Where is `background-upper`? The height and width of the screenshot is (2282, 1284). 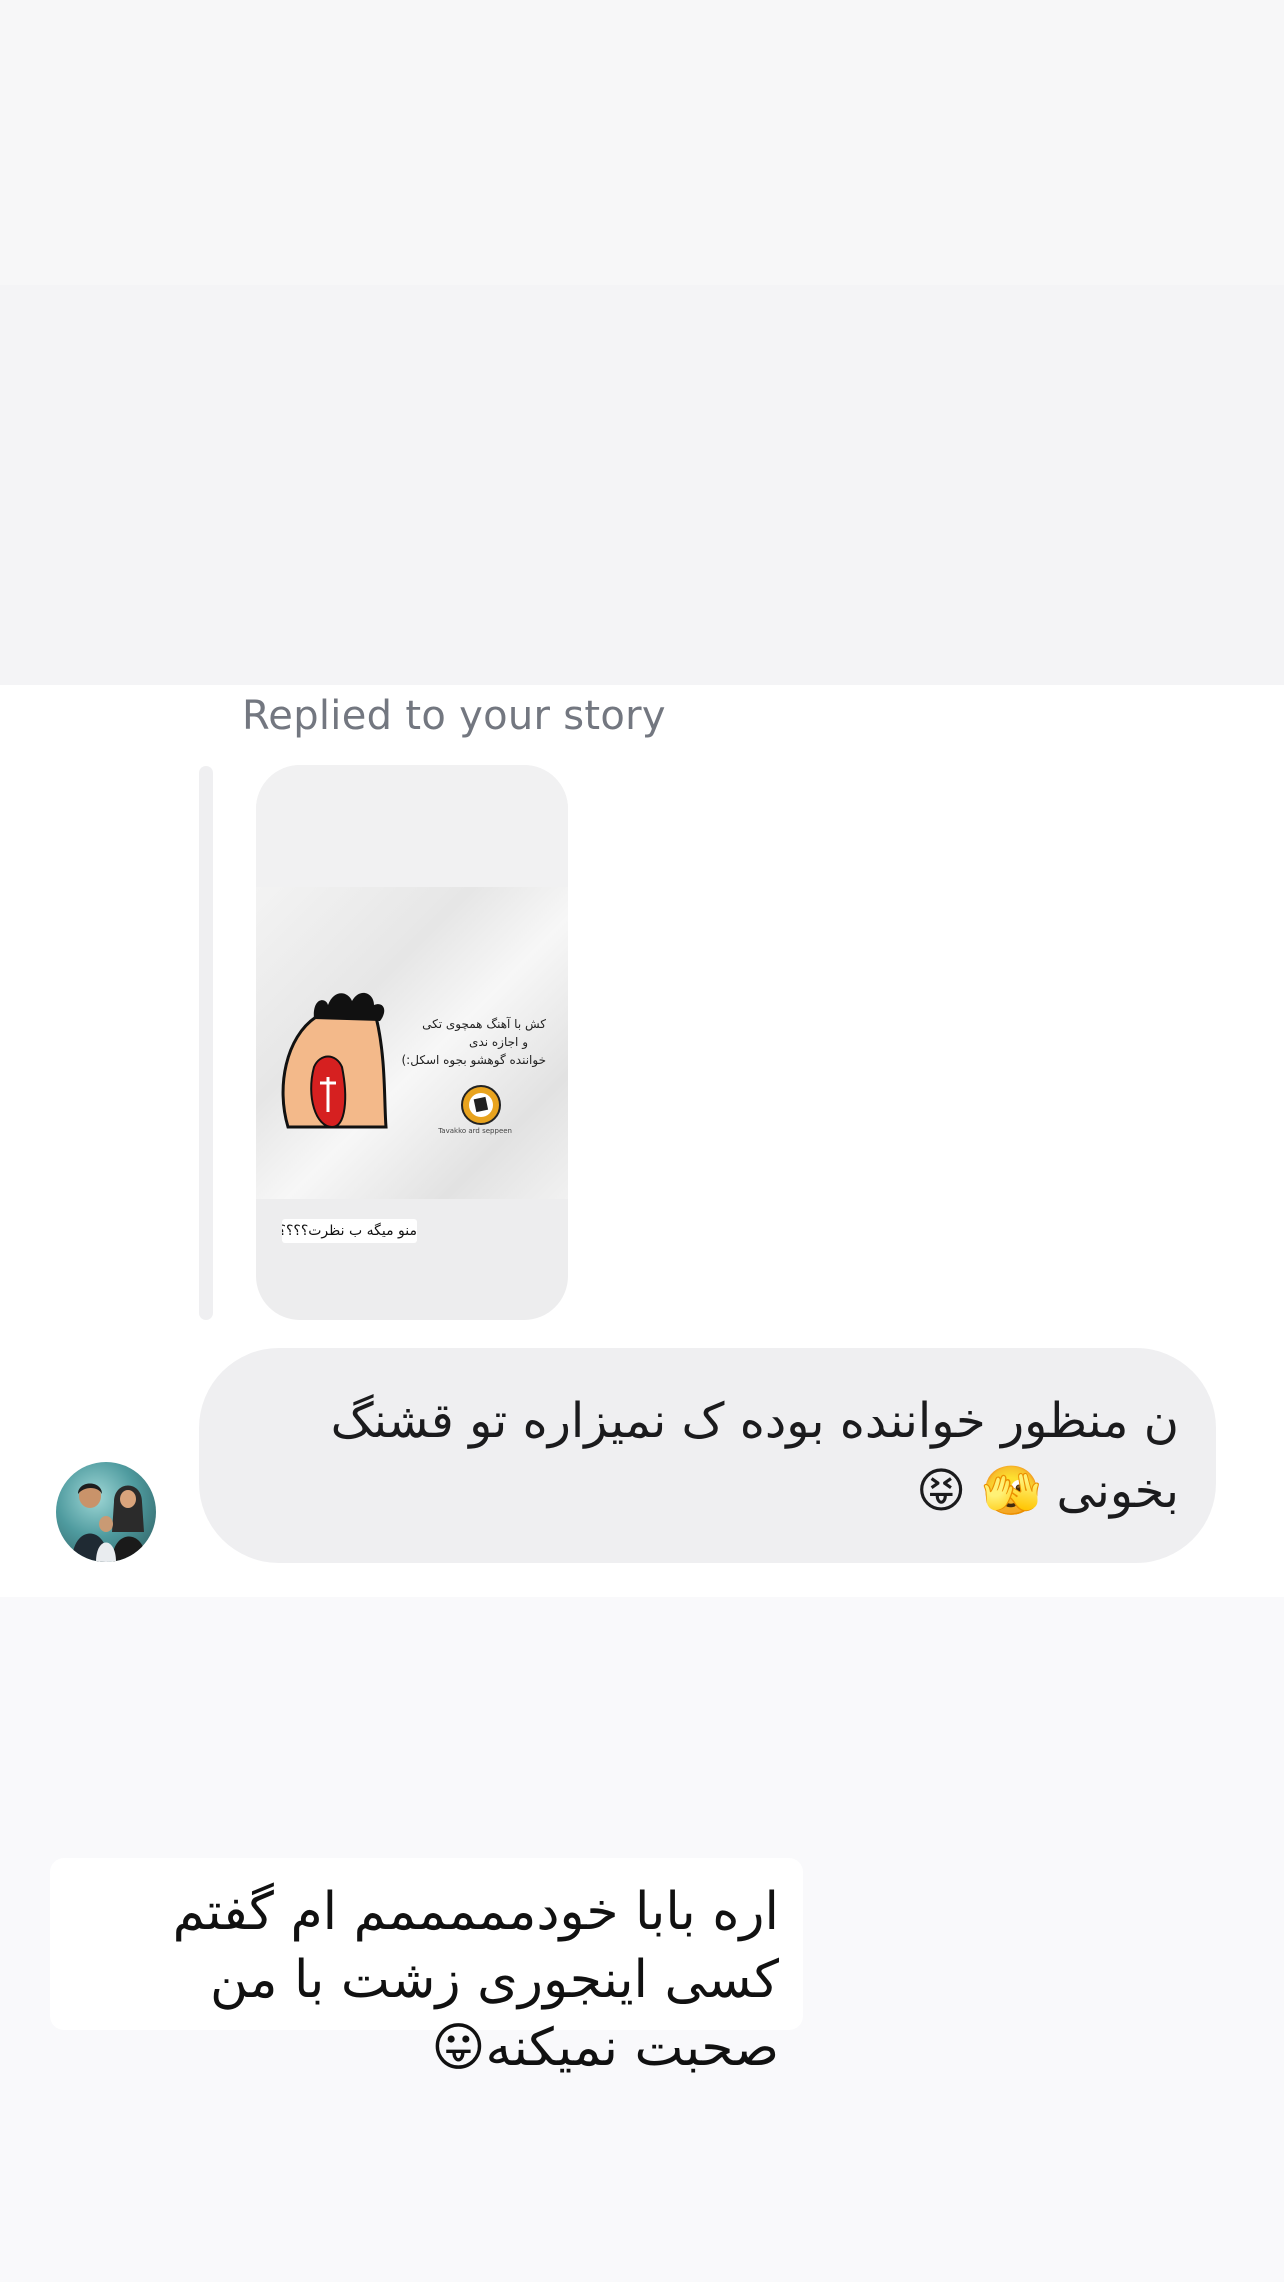 background-upper is located at coordinates (642, 142).